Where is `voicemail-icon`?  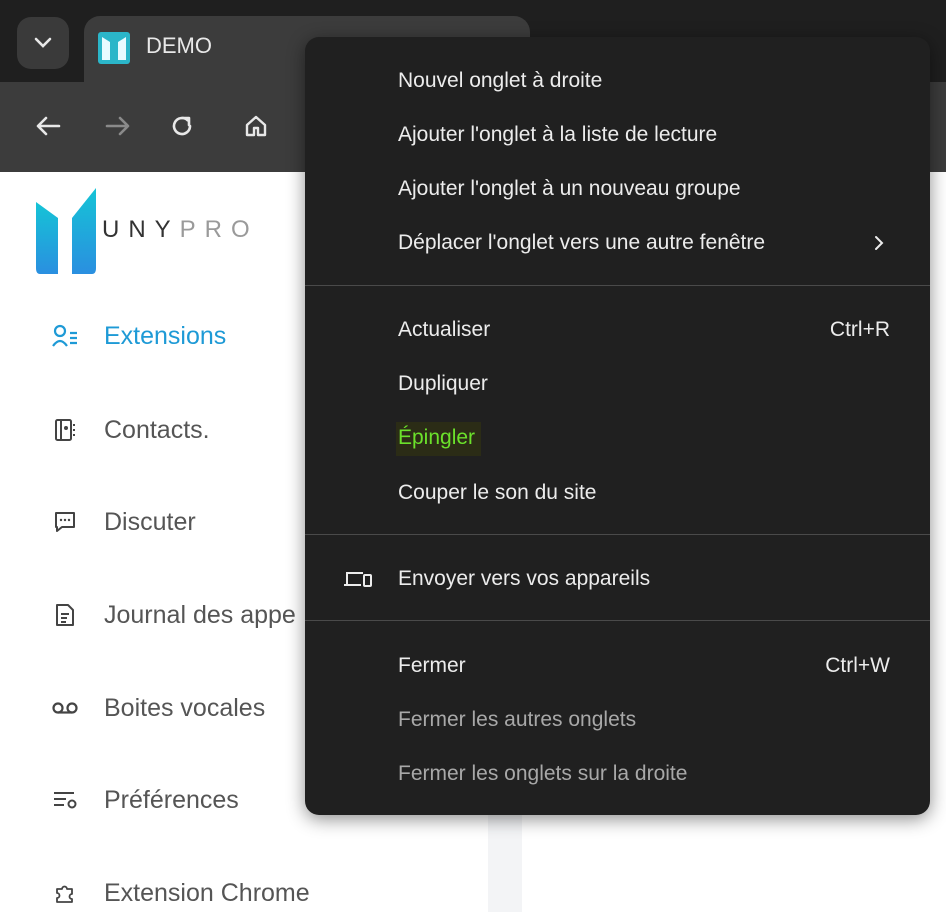
voicemail-icon is located at coordinates (65, 708).